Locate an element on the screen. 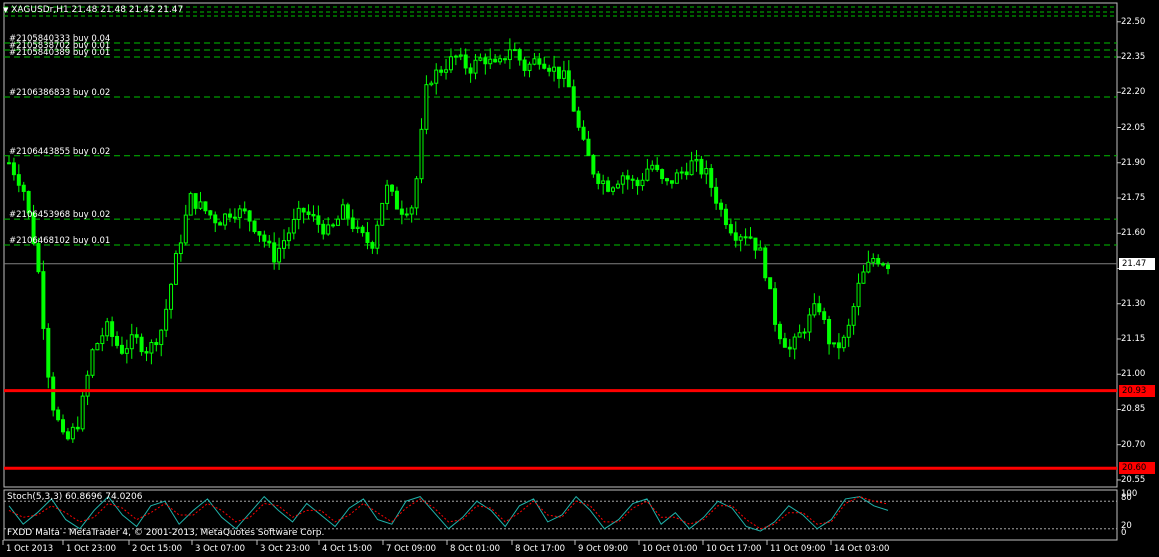 This screenshot has width=1159, height=557. price-tick-label: 22.35 is located at coordinates (1133, 57).